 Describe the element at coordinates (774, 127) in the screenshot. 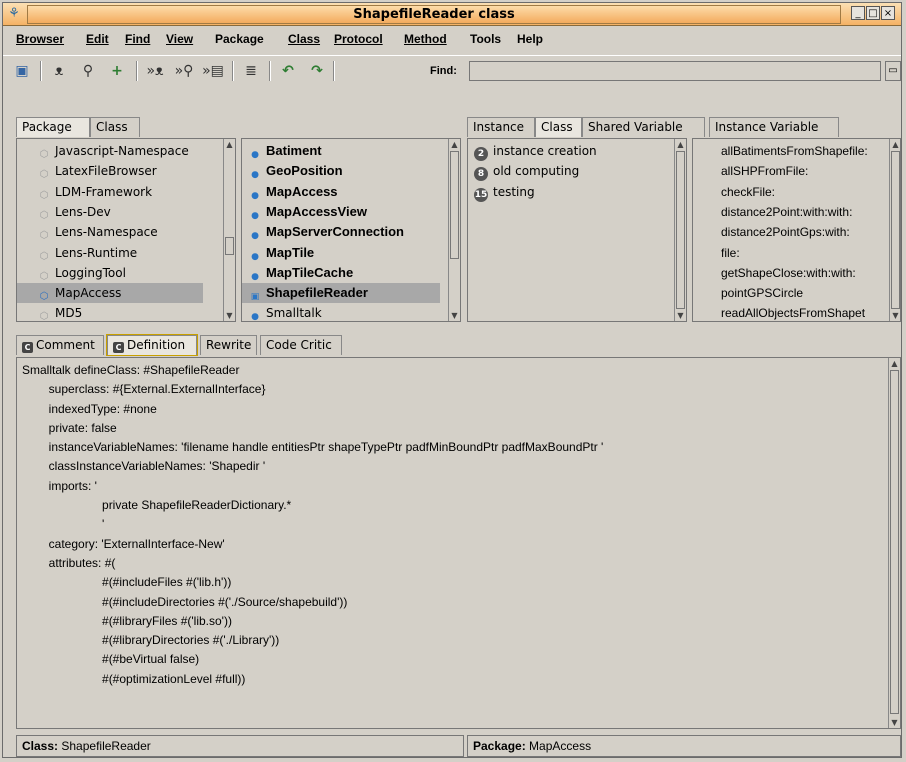

I see `tab-instance-variable: Instance Variable` at that location.